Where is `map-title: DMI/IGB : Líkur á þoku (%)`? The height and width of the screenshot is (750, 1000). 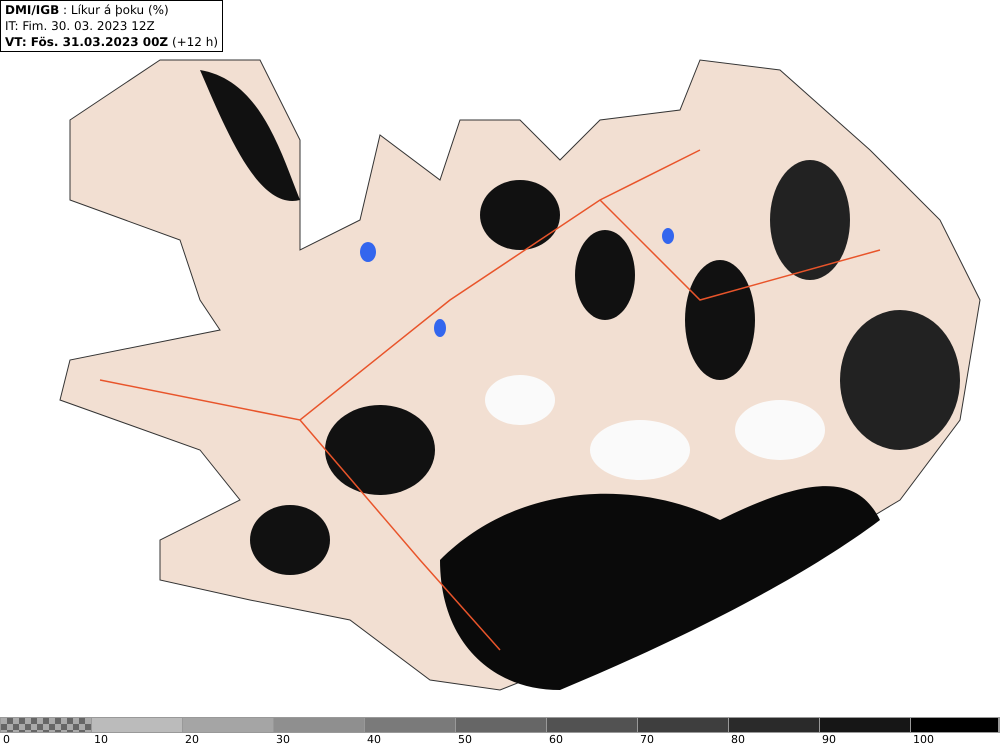 map-title: DMI/IGB : Líkur á þoku (%) is located at coordinates (87, 10).